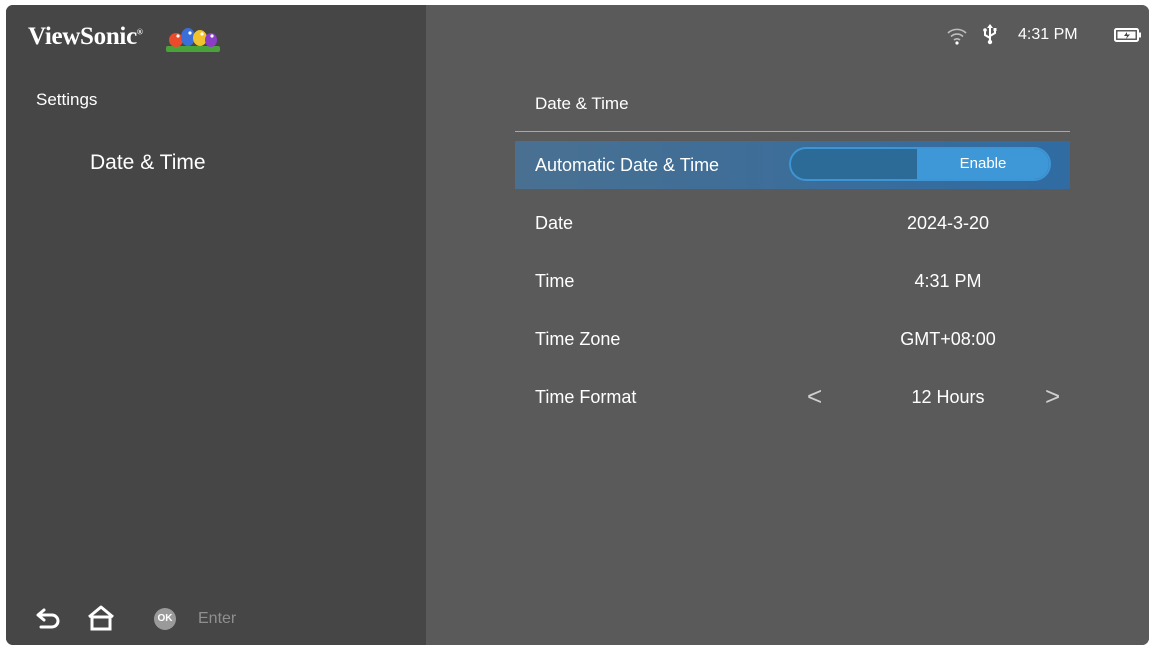 This screenshot has height=647, width=1153. I want to click on ok-button-badge: OK, so click(165, 619).